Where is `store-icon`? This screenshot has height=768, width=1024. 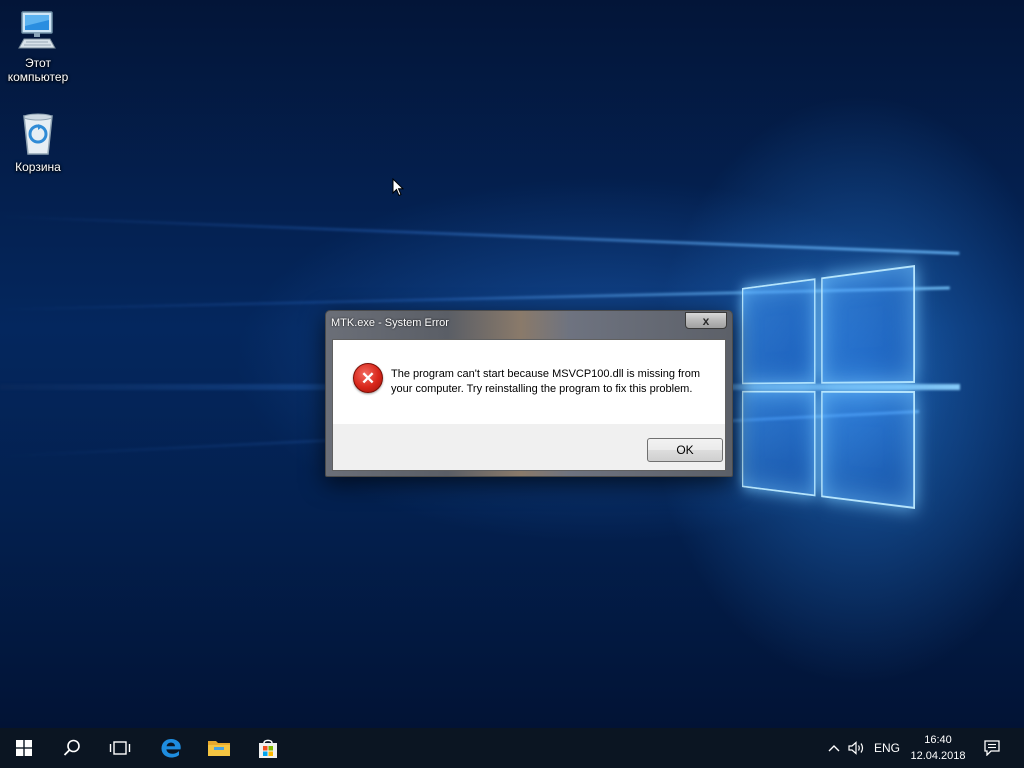 store-icon is located at coordinates (268, 748).